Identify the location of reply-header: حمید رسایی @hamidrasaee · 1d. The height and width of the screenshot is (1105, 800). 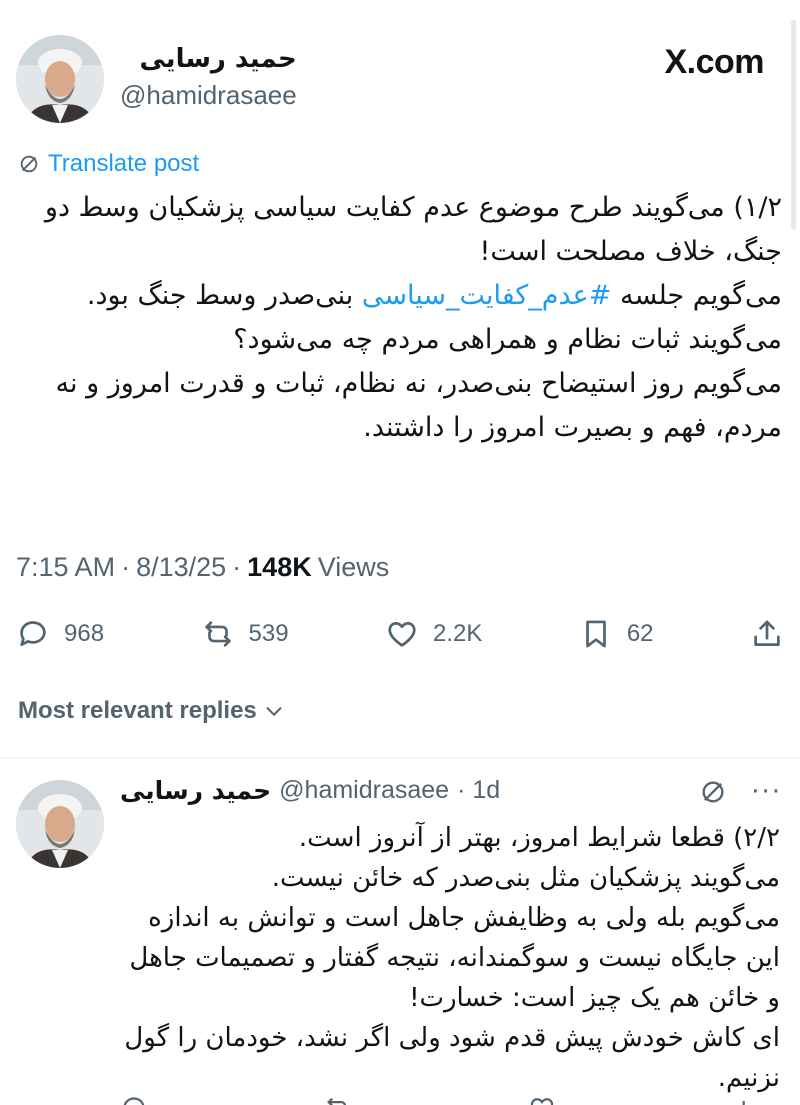
(310, 790).